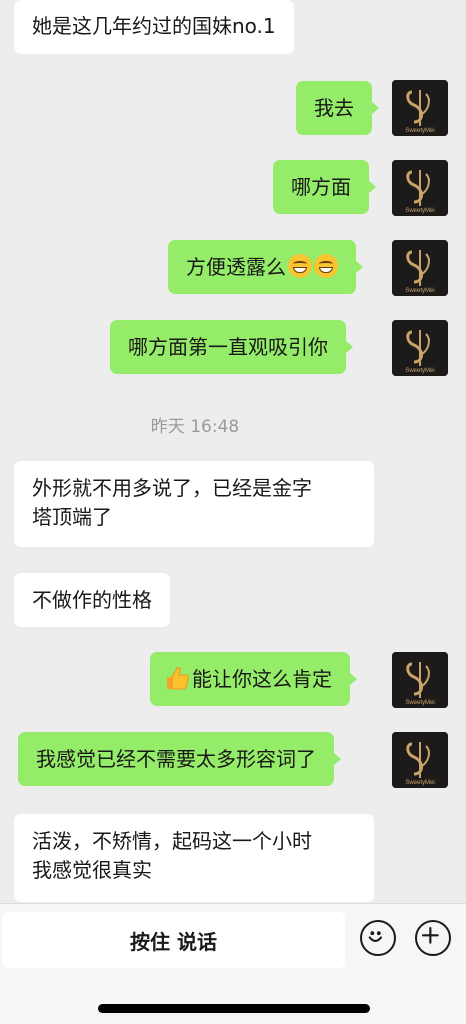 The image size is (466, 1024). I want to click on message-text: 哪方面第一直观吸引你, so click(228, 347).